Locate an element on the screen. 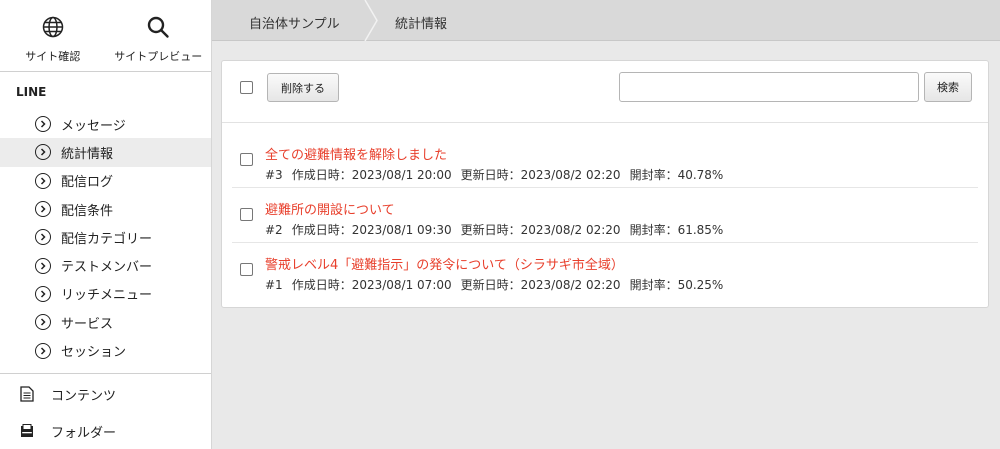 The image size is (1000, 449). sidebar-item-delivery-conditions: 配信条件 is located at coordinates (105, 209).